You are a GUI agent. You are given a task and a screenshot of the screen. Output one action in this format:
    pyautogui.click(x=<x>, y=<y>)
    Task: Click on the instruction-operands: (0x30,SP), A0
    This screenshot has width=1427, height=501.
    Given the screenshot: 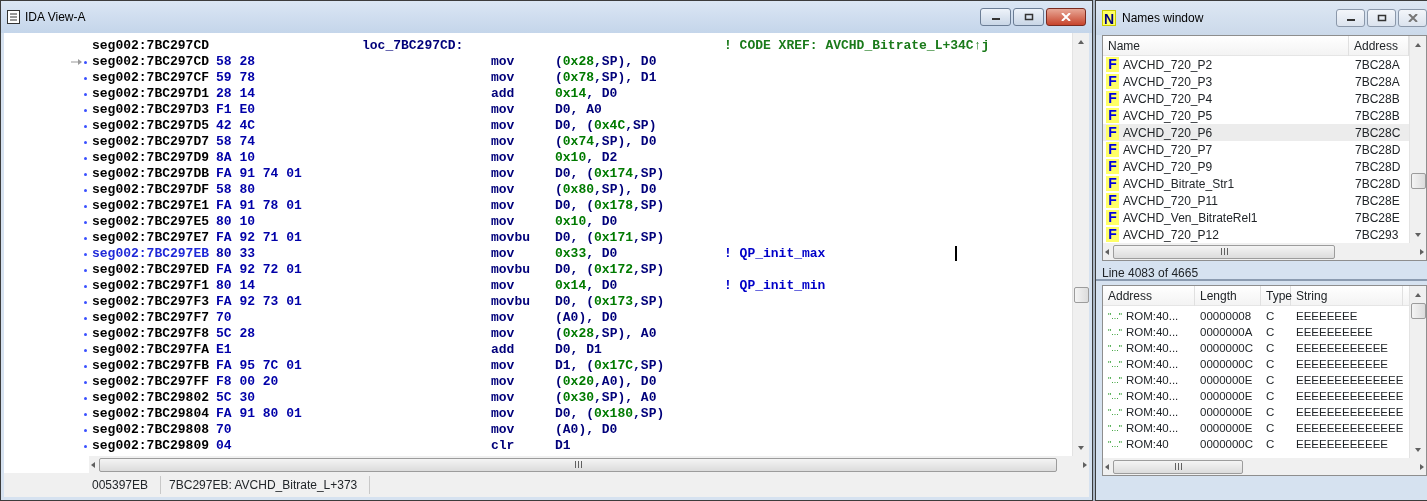 What is the action you would take?
    pyautogui.click(x=606, y=398)
    